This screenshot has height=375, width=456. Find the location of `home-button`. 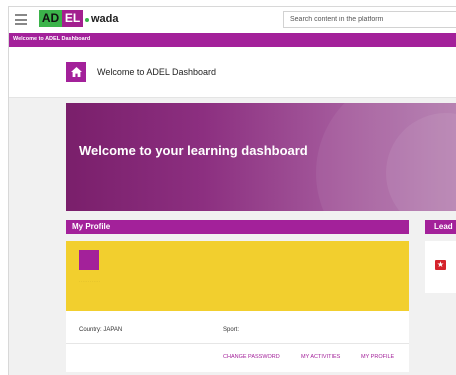

home-button is located at coordinates (76, 72).